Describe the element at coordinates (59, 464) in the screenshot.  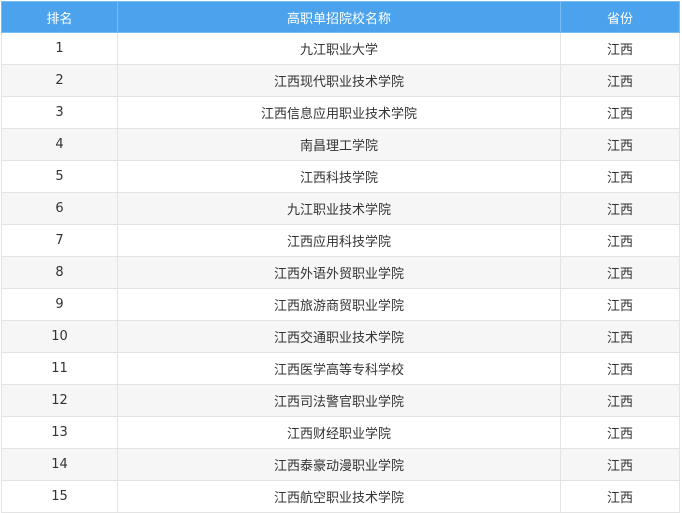
I see `rank-cell: 14` at that location.